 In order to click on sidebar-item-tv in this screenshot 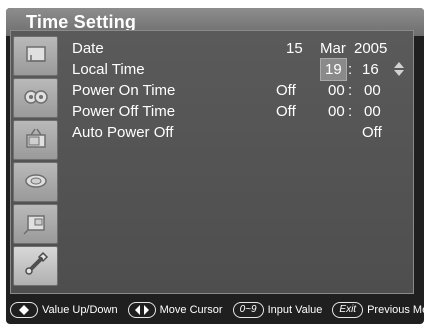, I will do `click(35, 140)`.